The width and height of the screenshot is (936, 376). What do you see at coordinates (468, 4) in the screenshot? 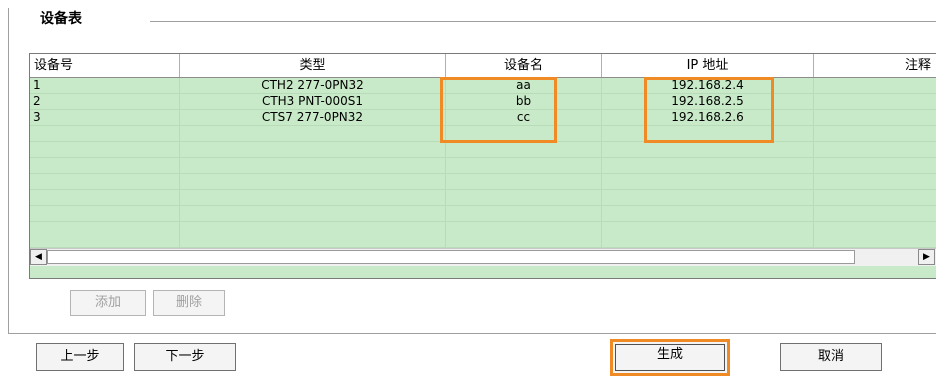
I see `top-cutoff-strip` at bounding box center [468, 4].